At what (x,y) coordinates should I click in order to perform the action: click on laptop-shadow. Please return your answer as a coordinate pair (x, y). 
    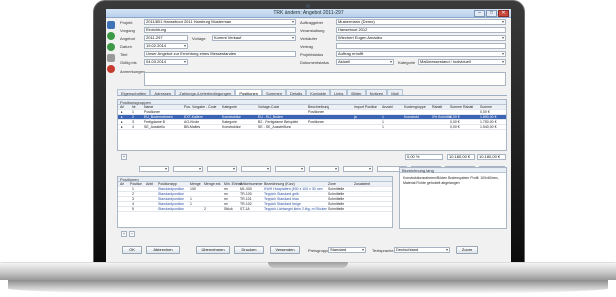
    Looking at the image, I should click on (308, 287).